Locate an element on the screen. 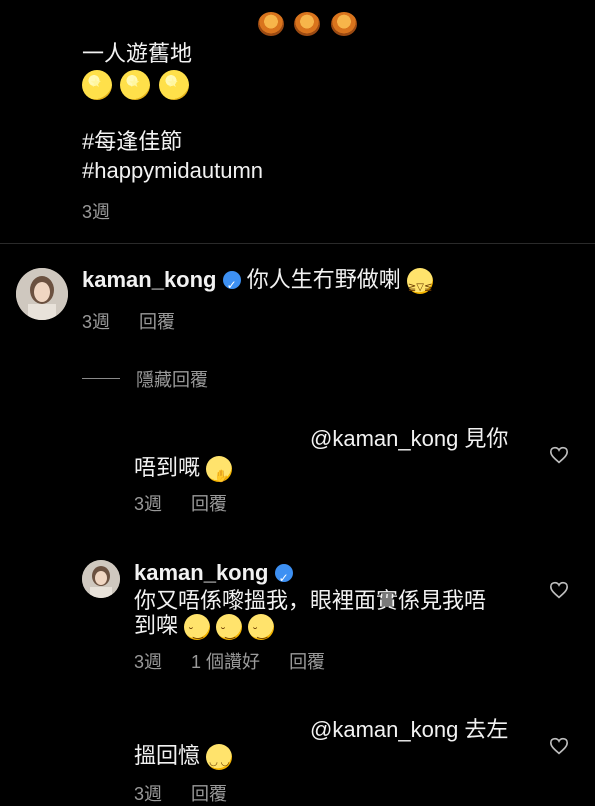  reply-1-text: 唔到嘅 is located at coordinates (183, 472).